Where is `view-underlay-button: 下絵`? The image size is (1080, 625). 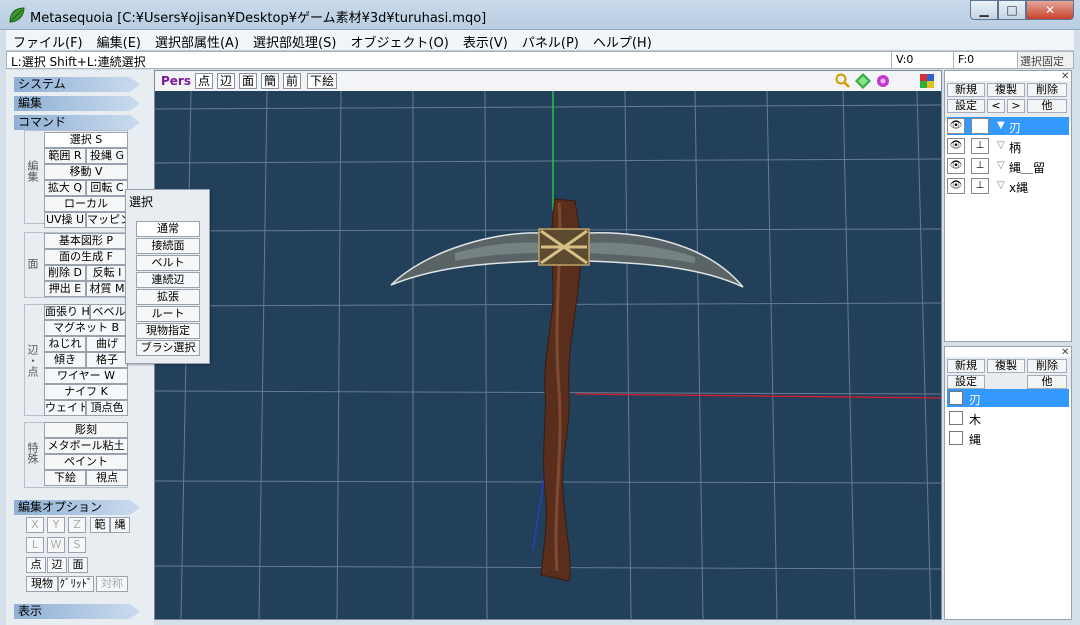
view-underlay-button: 下絵 is located at coordinates (322, 81).